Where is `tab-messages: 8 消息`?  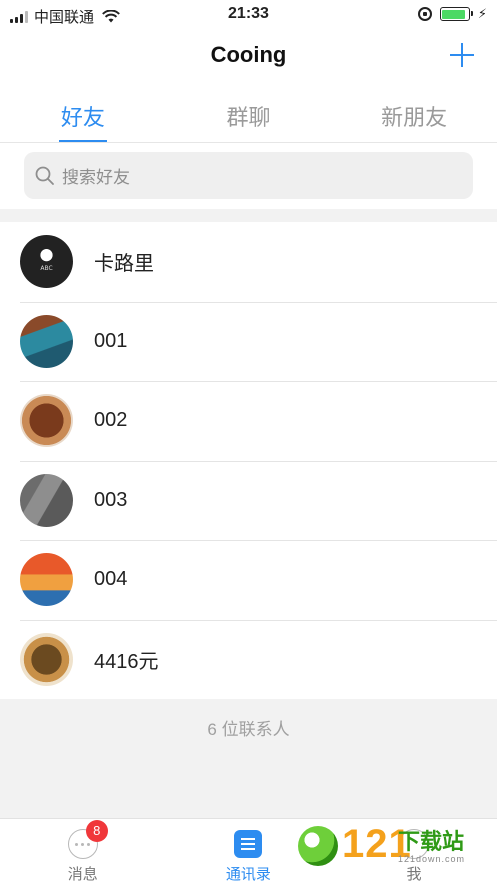 tab-messages: 8 消息 is located at coordinates (83, 851).